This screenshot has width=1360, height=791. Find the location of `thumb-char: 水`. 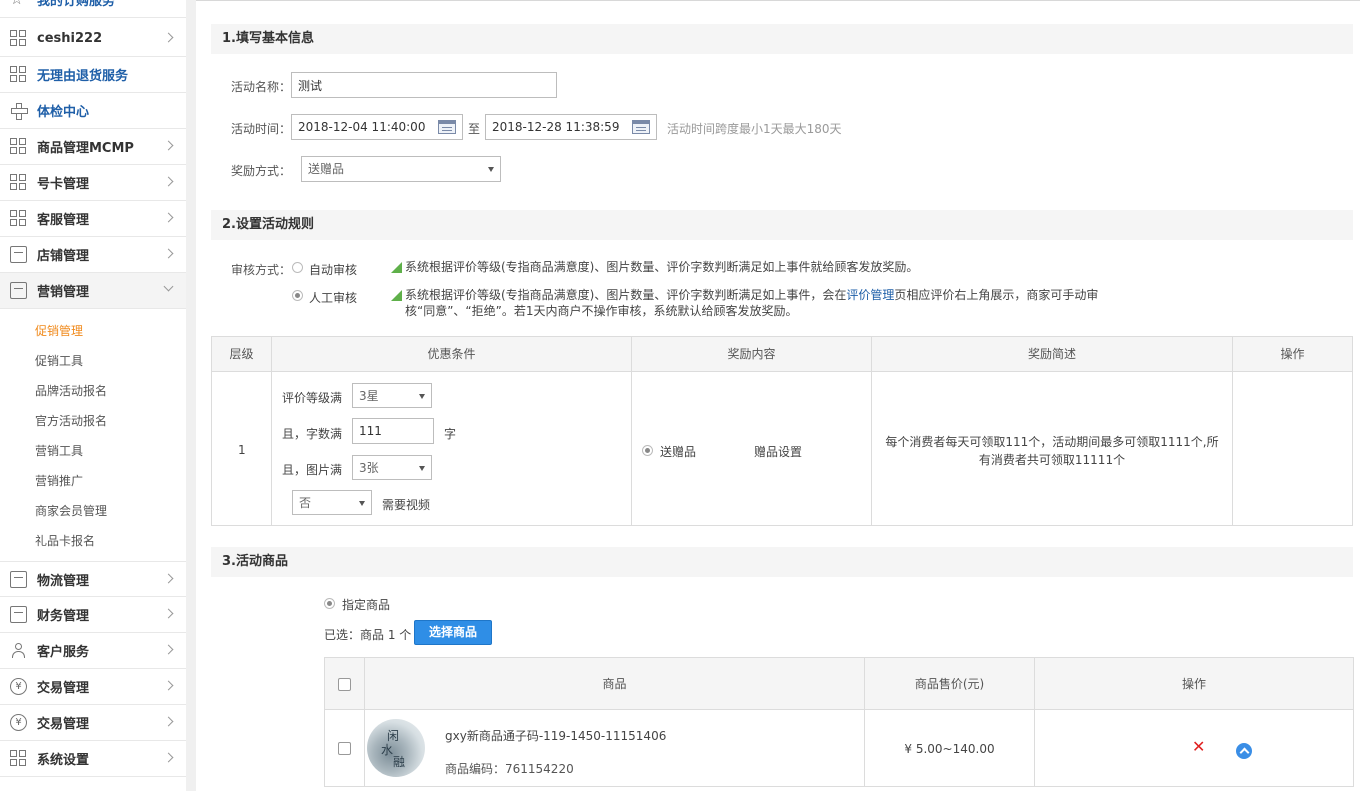

thumb-char: 水 is located at coordinates (387, 750).